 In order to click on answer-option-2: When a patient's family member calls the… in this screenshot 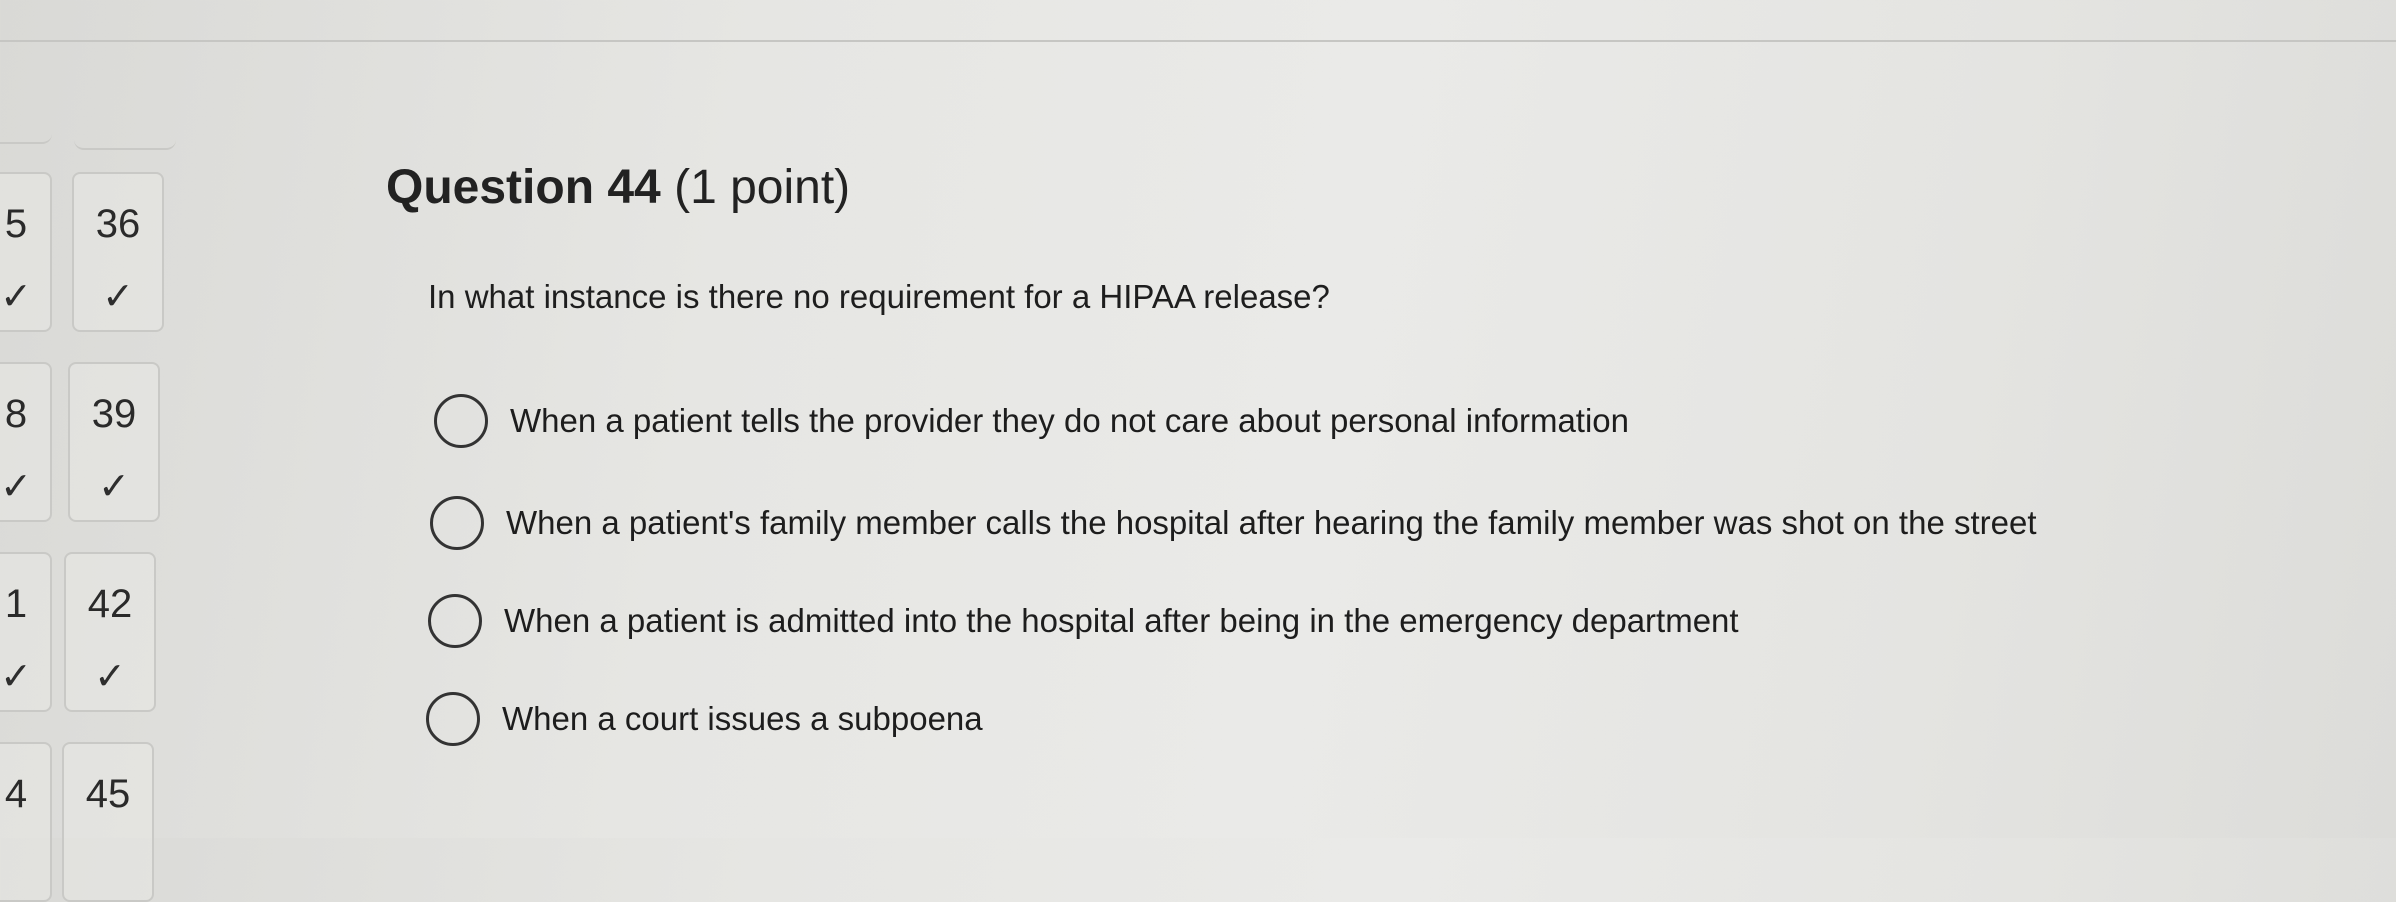, I will do `click(1233, 523)`.